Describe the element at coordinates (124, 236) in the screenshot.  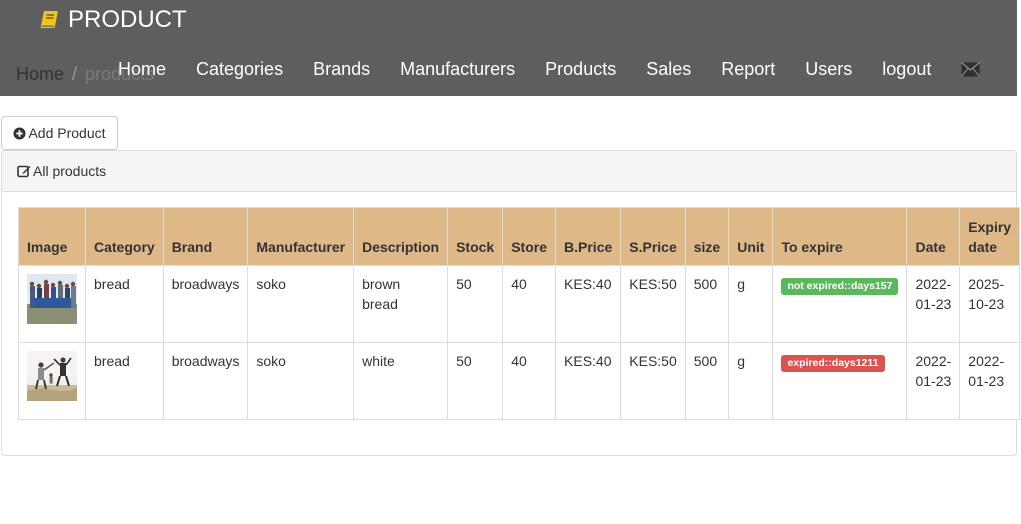
I see `header-category: Category` at that location.